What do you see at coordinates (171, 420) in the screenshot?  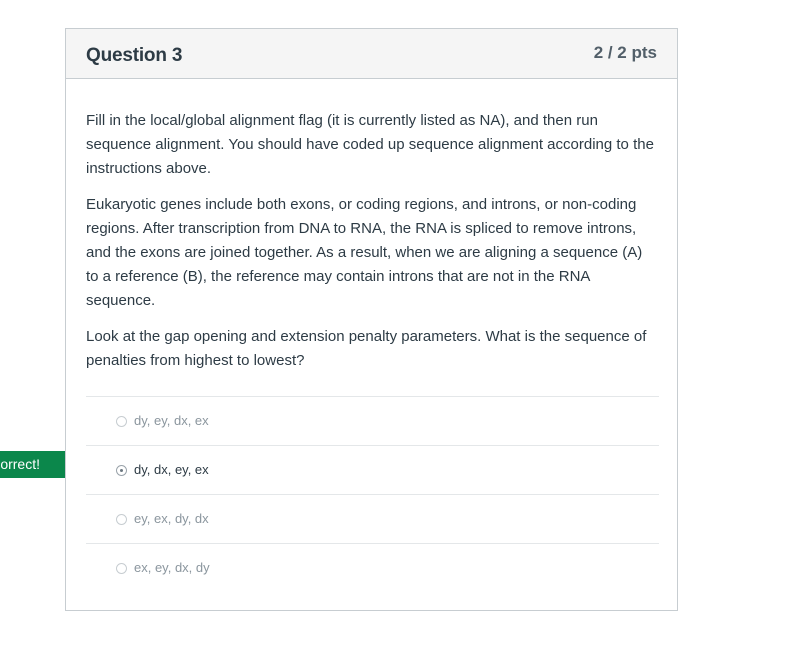 I see `answer-label: dy, ey, dx, ex` at bounding box center [171, 420].